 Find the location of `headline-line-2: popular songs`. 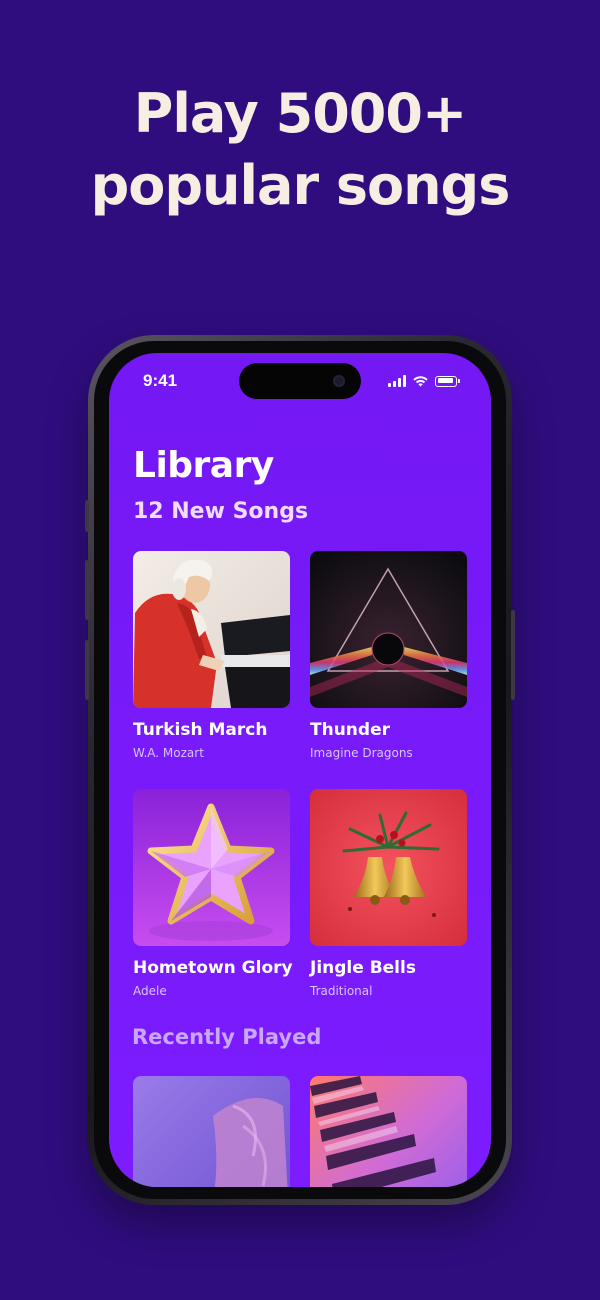

headline-line-2: popular songs is located at coordinates (300, 185).